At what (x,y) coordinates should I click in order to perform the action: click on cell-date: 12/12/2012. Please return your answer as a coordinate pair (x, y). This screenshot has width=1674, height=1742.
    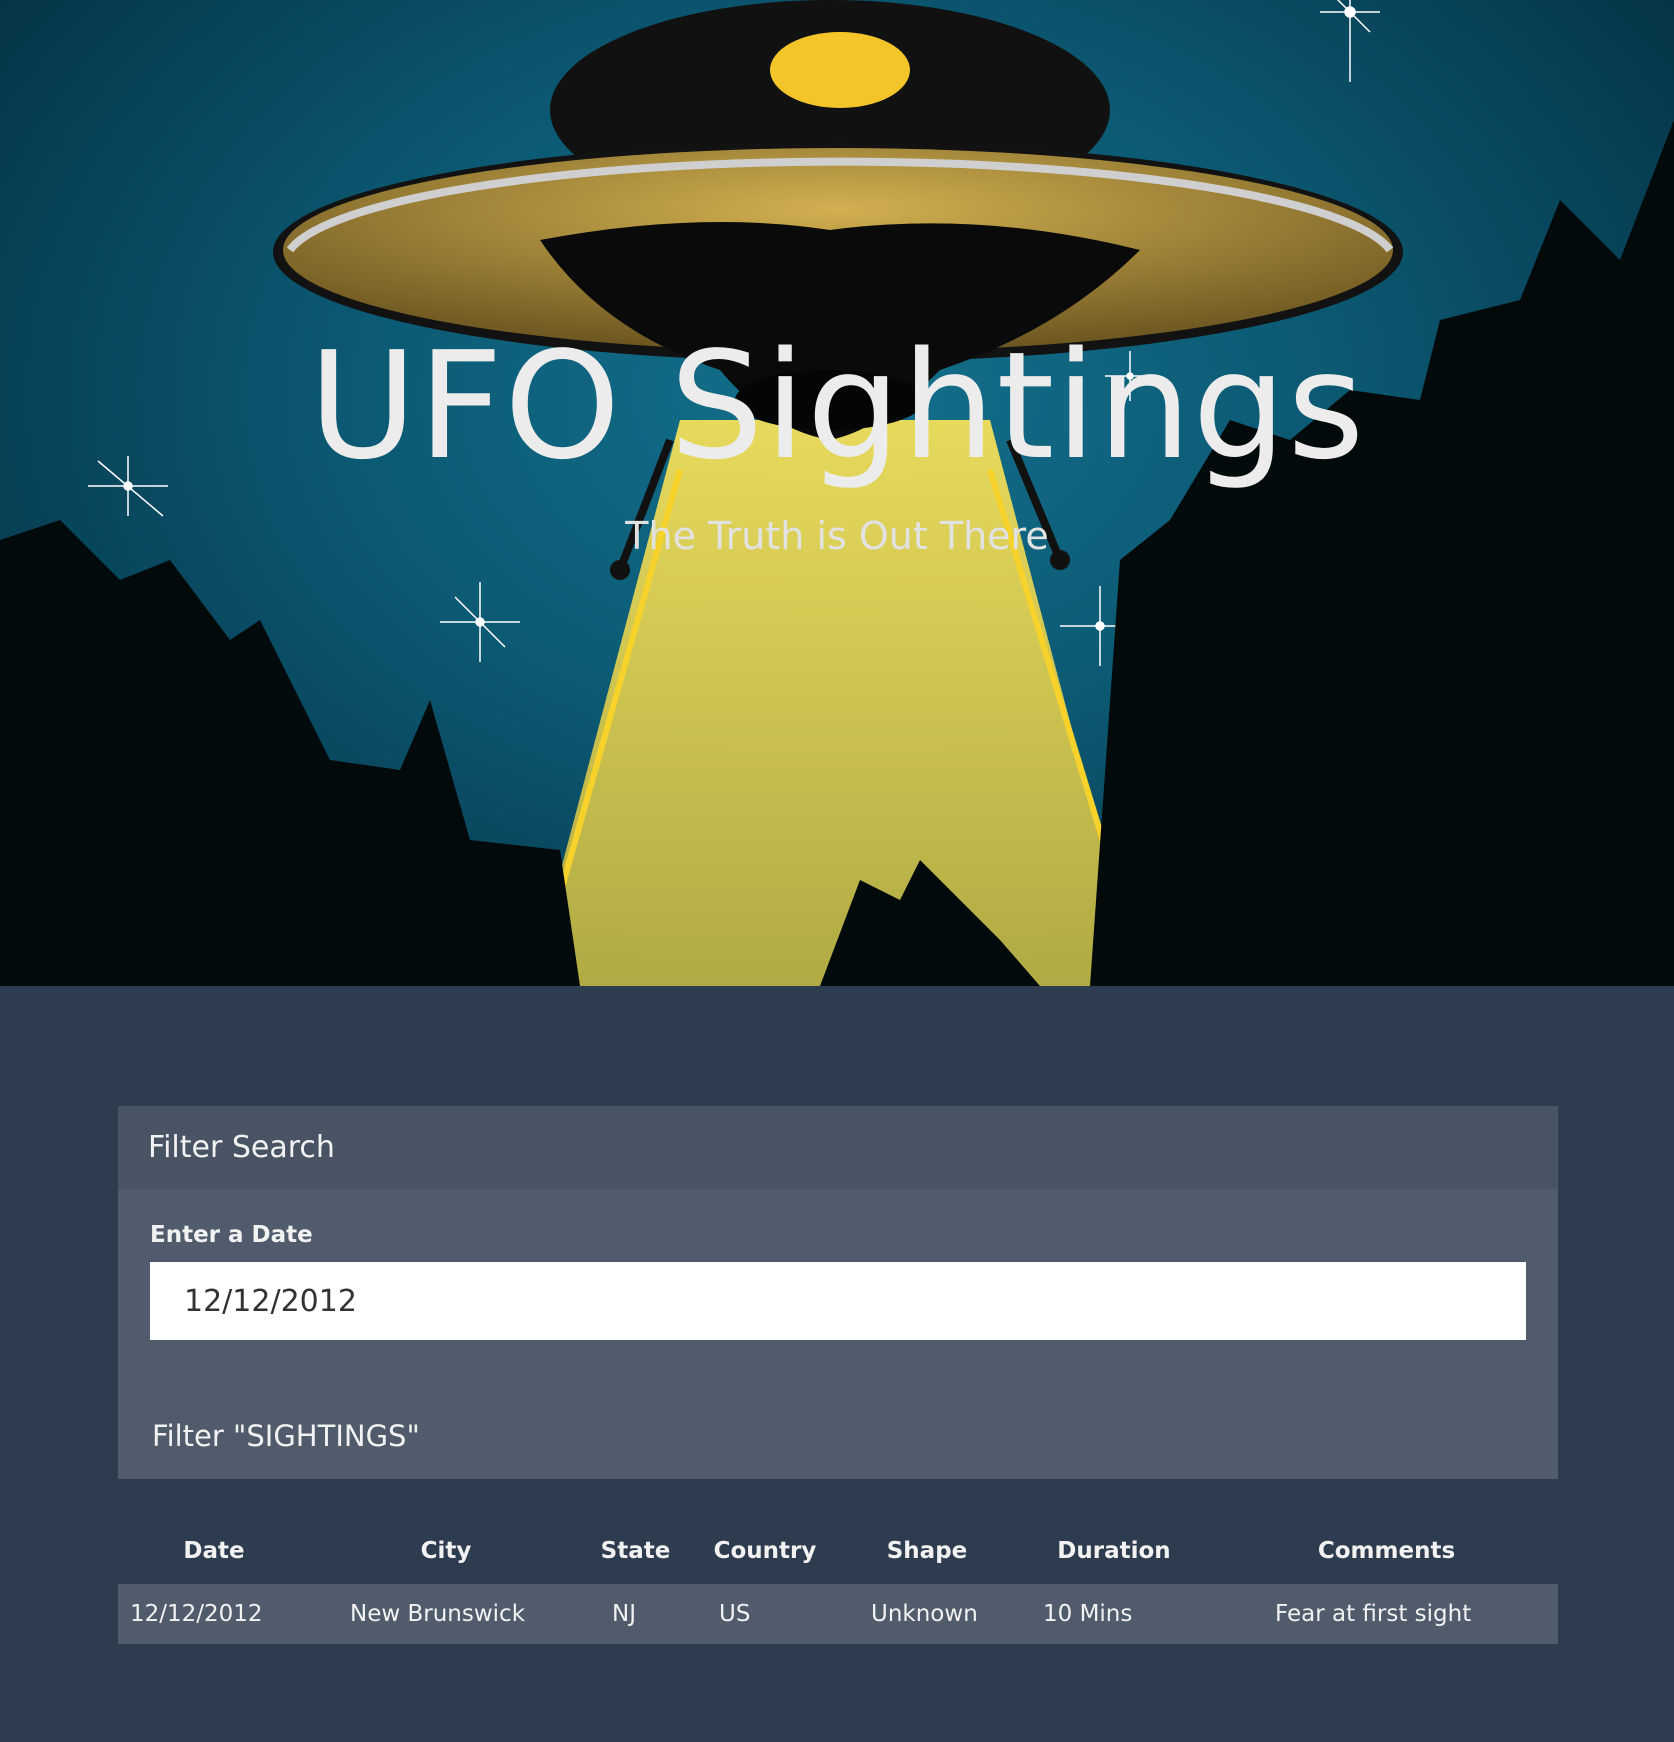
    Looking at the image, I should click on (214, 1614).